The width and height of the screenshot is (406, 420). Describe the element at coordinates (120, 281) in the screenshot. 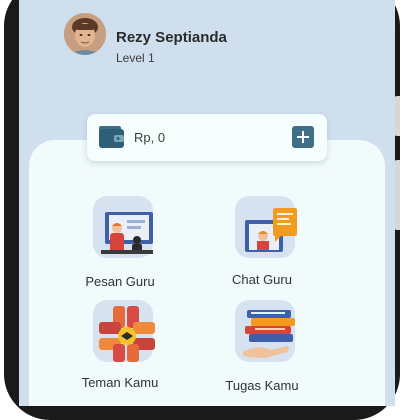

I see `menu-label: Pesan Guru` at that location.